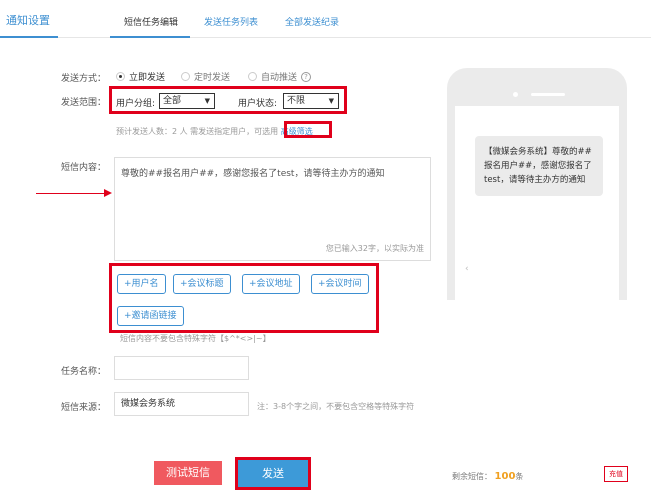 The width and height of the screenshot is (651, 500). What do you see at coordinates (467, 269) in the screenshot?
I see `chevron-left-icon: ‹` at bounding box center [467, 269].